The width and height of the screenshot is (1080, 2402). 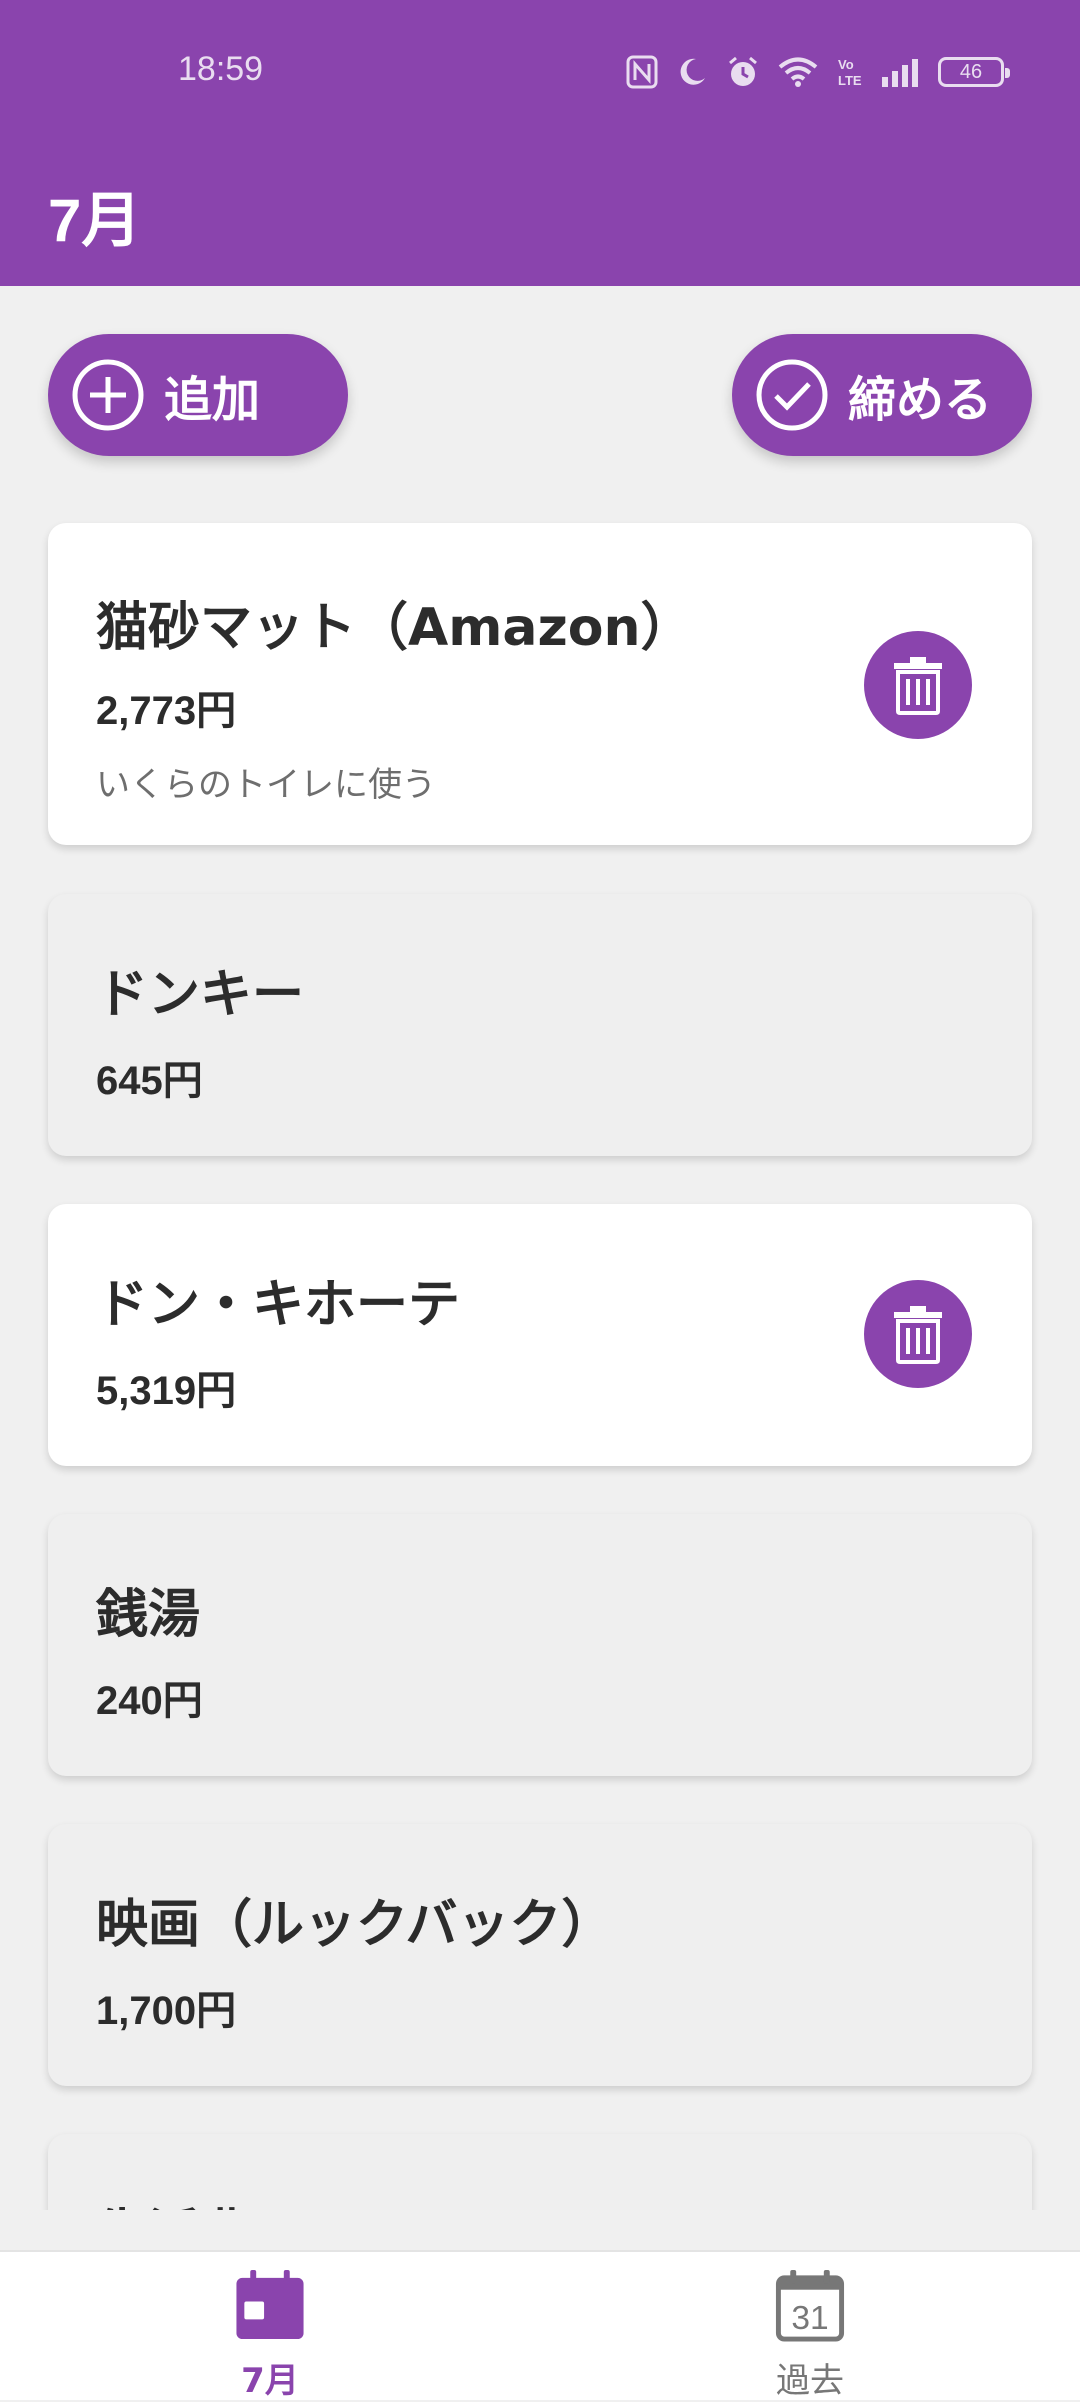 I want to click on bottom-navigation: 7月 31 過去, so click(x=540, y=2326).